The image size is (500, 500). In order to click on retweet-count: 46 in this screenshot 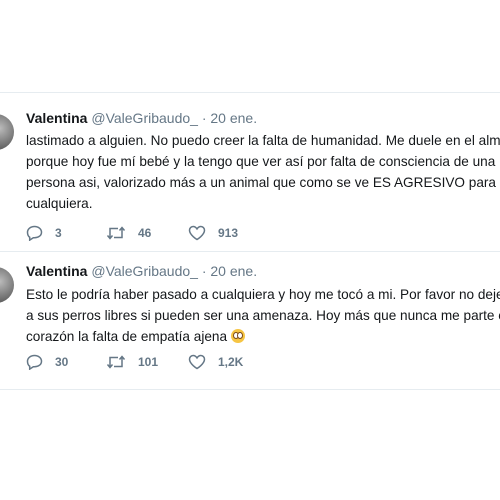, I will do `click(145, 233)`.